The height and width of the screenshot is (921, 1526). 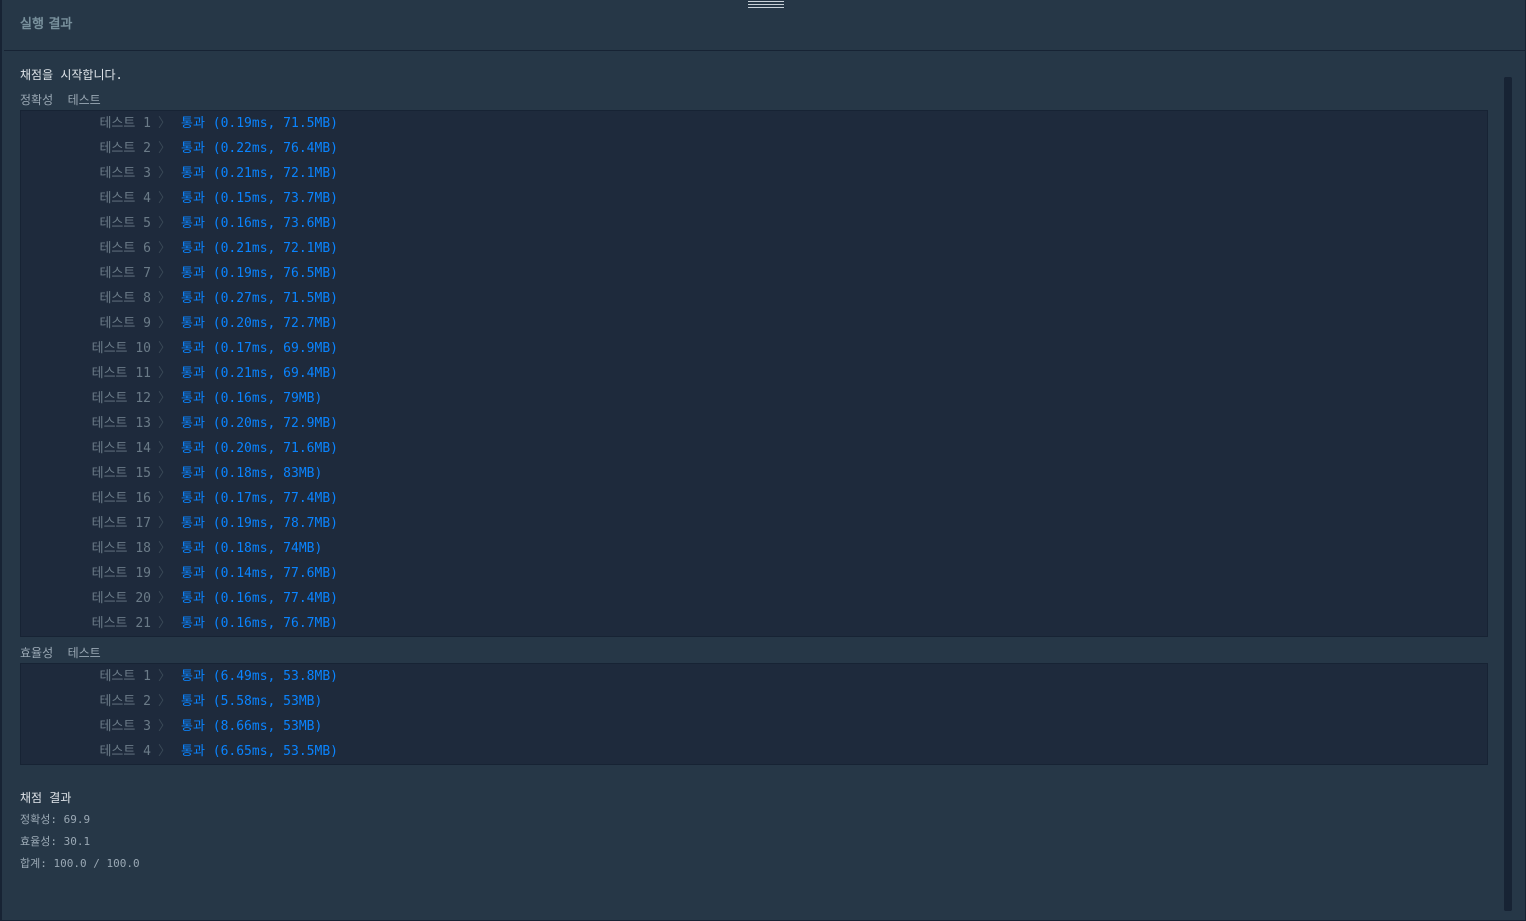 I want to click on test-label: 테스트 7, so click(x=125, y=273).